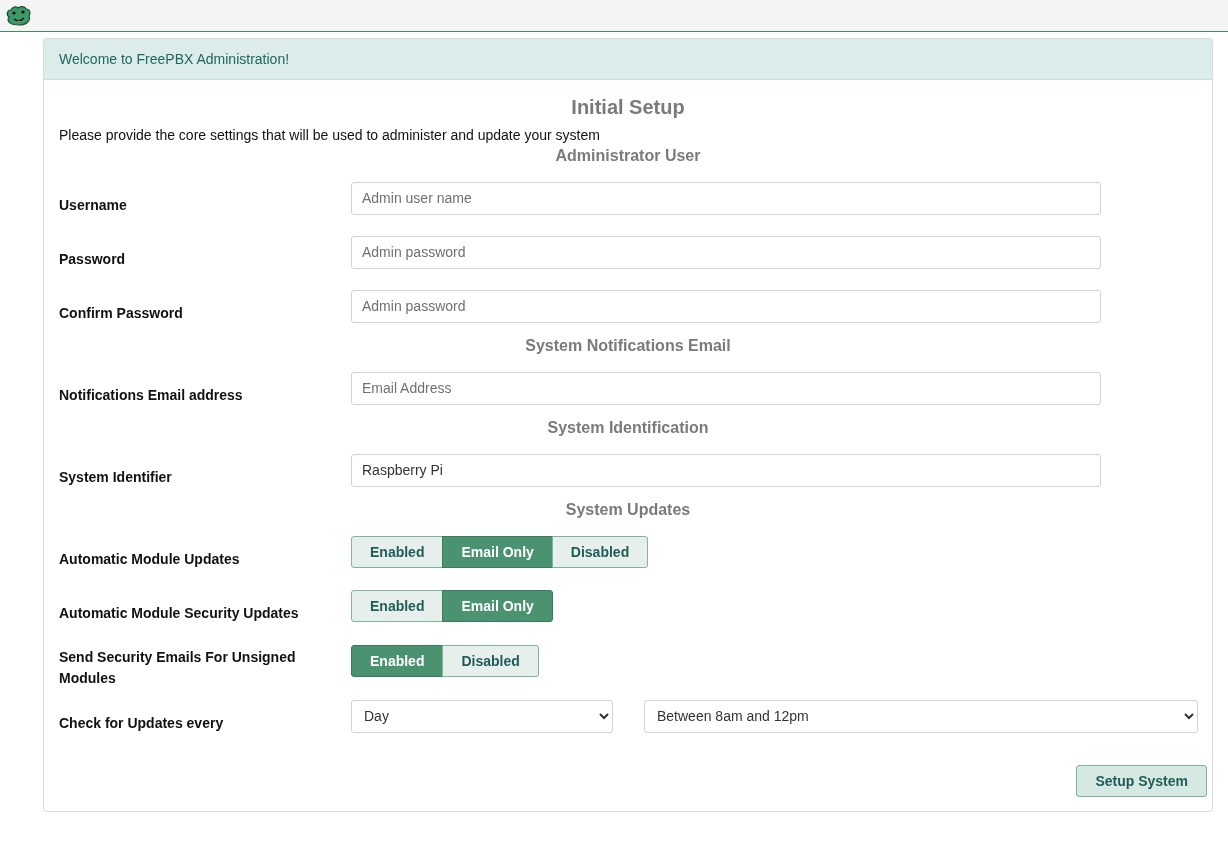 This screenshot has height=846, width=1228. What do you see at coordinates (726, 388) in the screenshot?
I see `input-field: Email Address` at bounding box center [726, 388].